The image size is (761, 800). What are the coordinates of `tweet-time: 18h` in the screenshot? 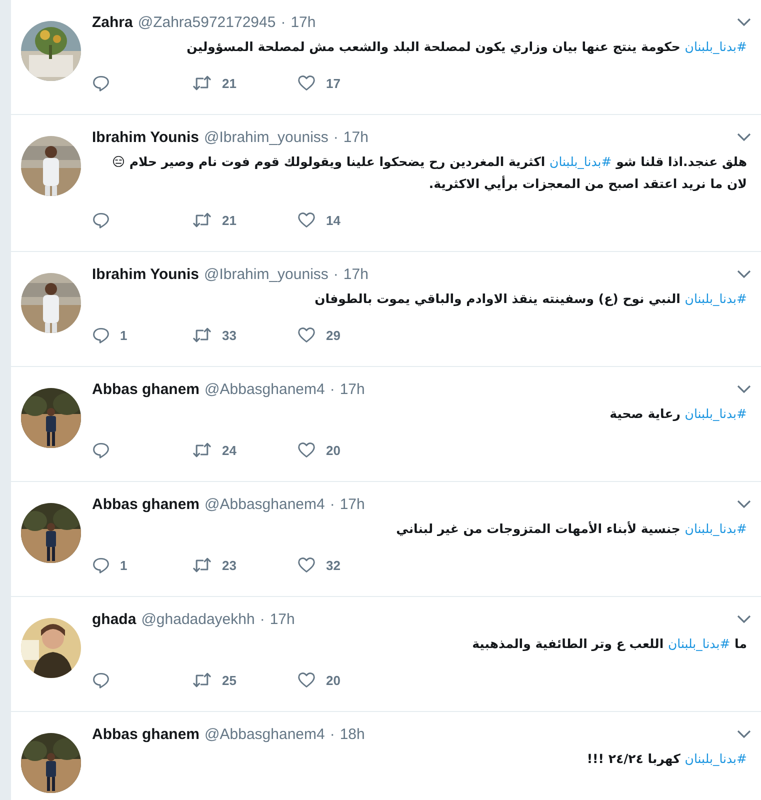 It's located at (352, 734).